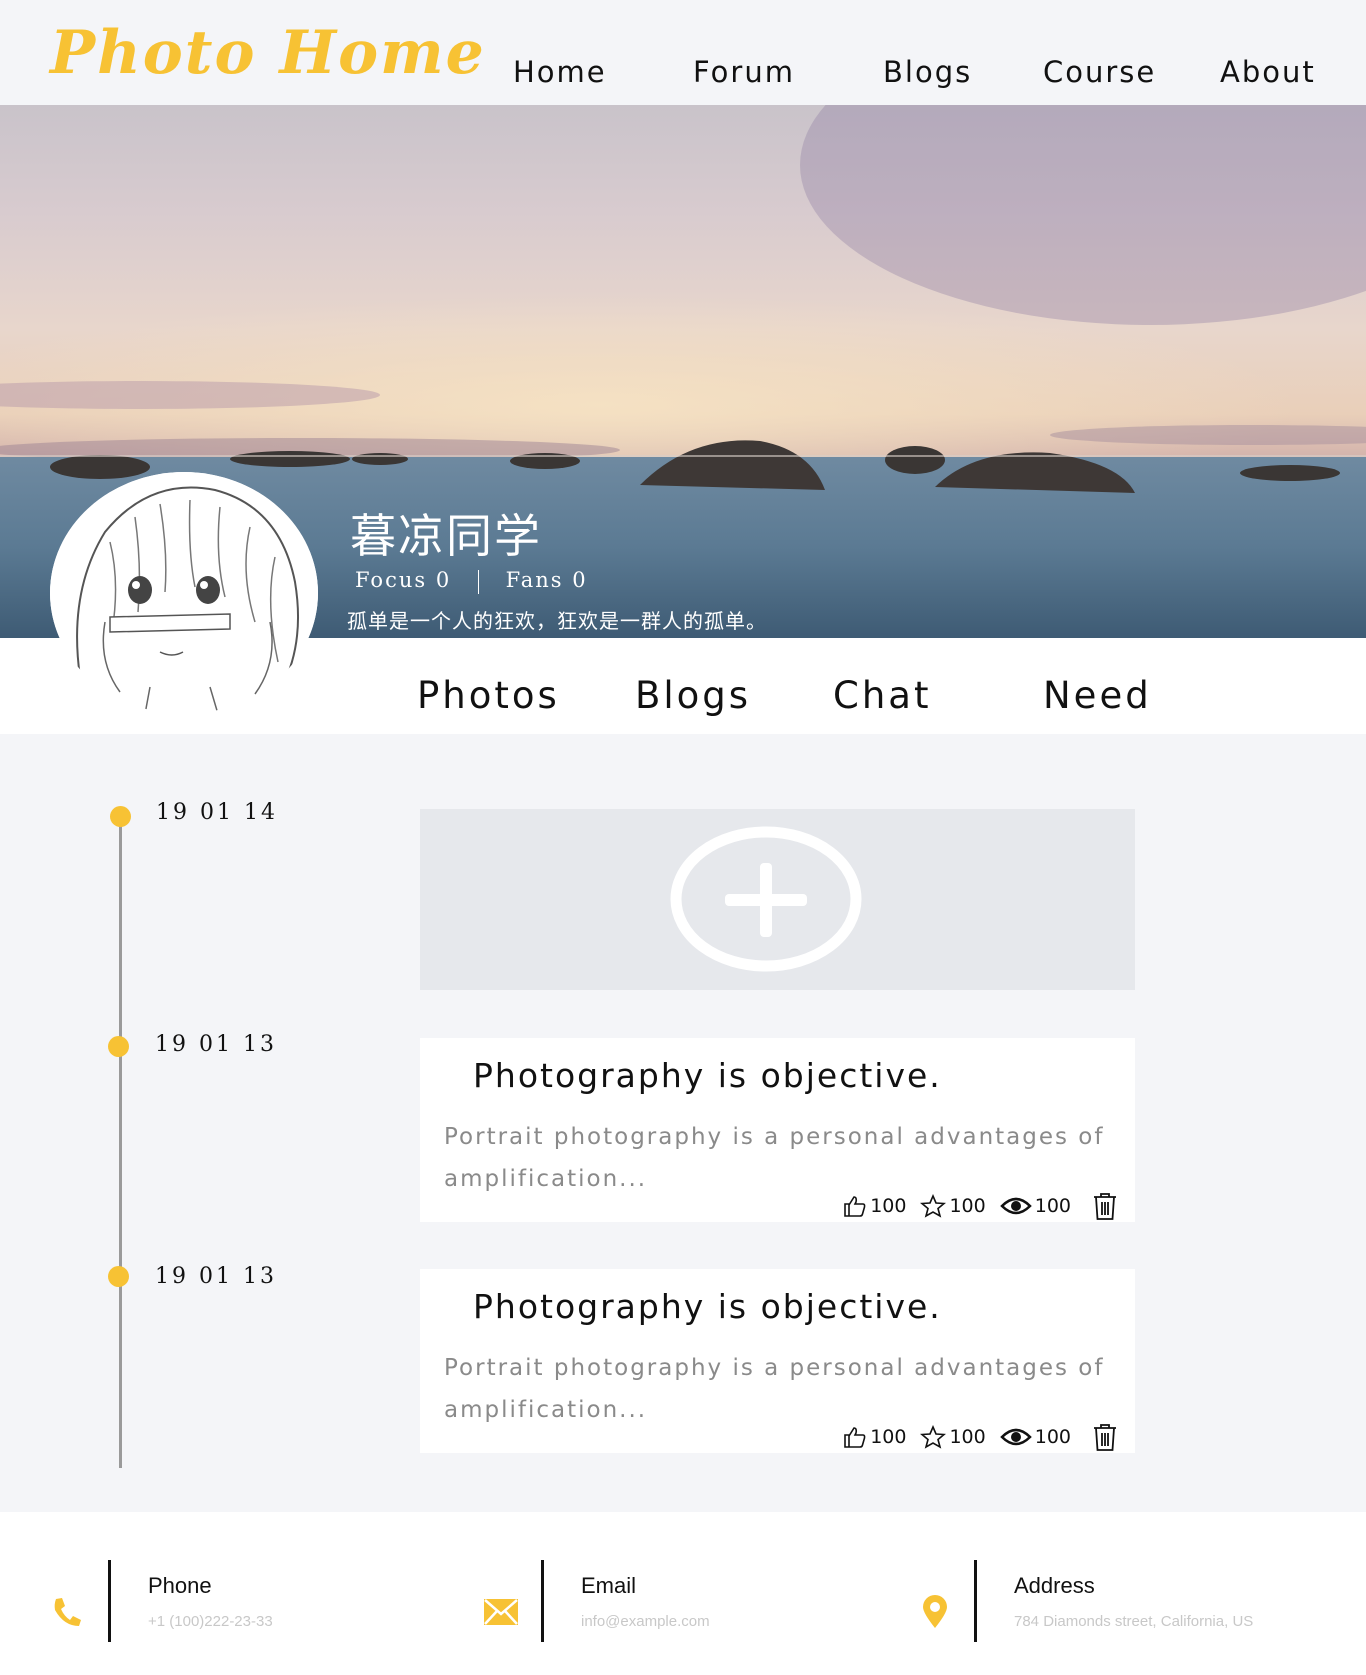  What do you see at coordinates (501, 1612) in the screenshot?
I see `envelope-icon` at bounding box center [501, 1612].